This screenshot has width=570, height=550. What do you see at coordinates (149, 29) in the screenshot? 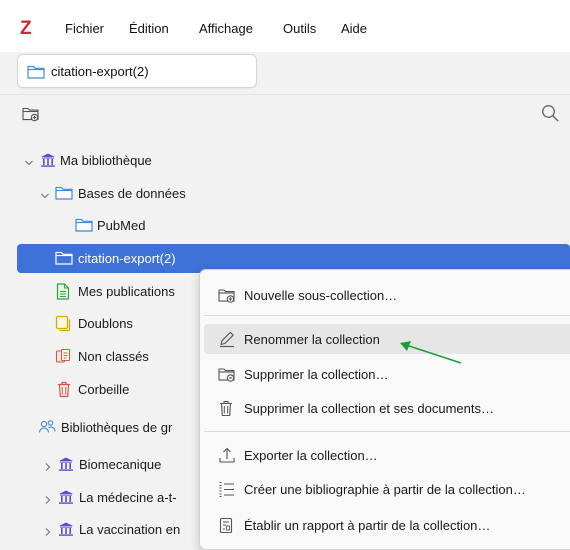
I see `menu-edition: Édition` at bounding box center [149, 29].